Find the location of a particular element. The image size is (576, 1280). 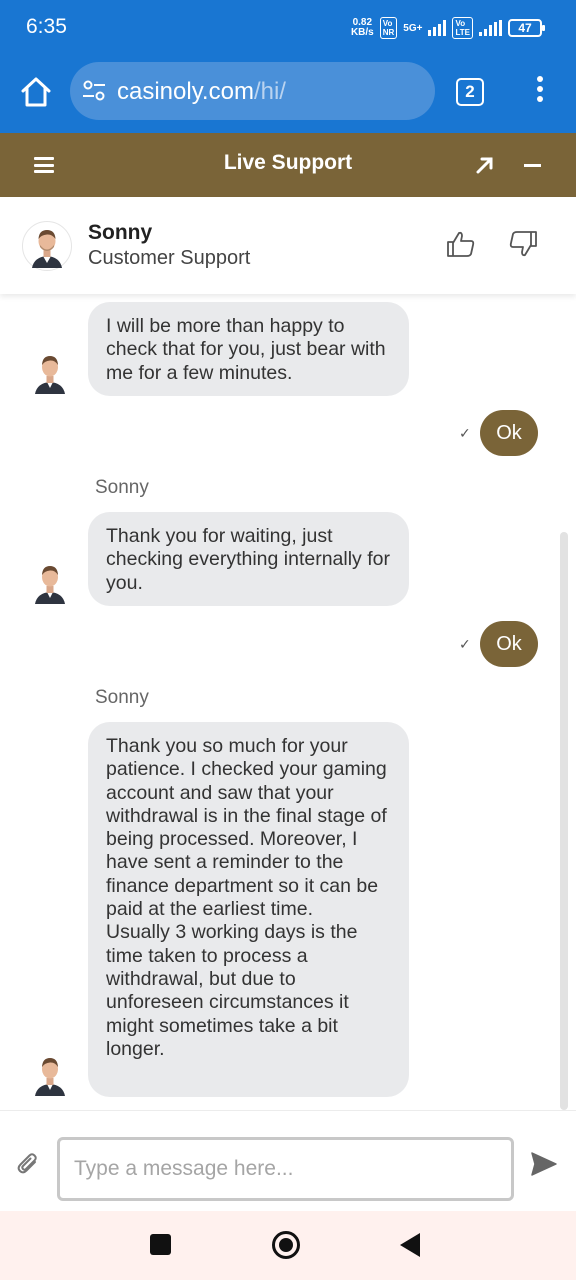

network-type: 5G+ is located at coordinates (413, 28).